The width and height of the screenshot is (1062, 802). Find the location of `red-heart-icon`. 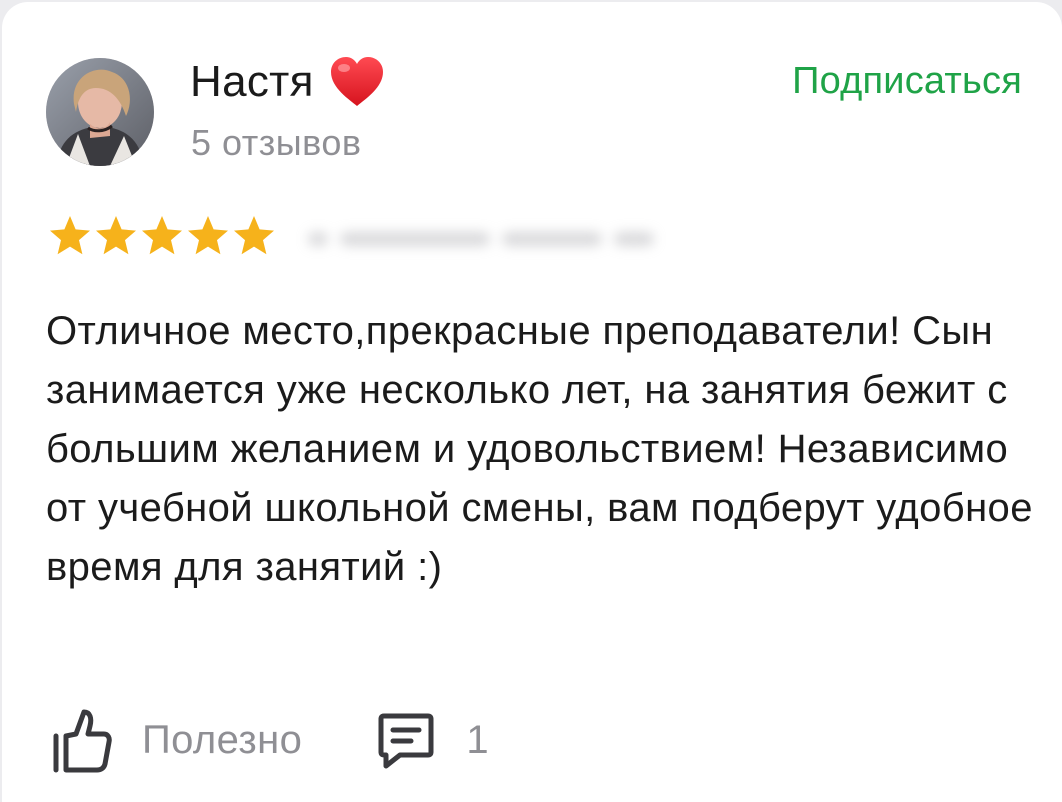

red-heart-icon is located at coordinates (356, 81).